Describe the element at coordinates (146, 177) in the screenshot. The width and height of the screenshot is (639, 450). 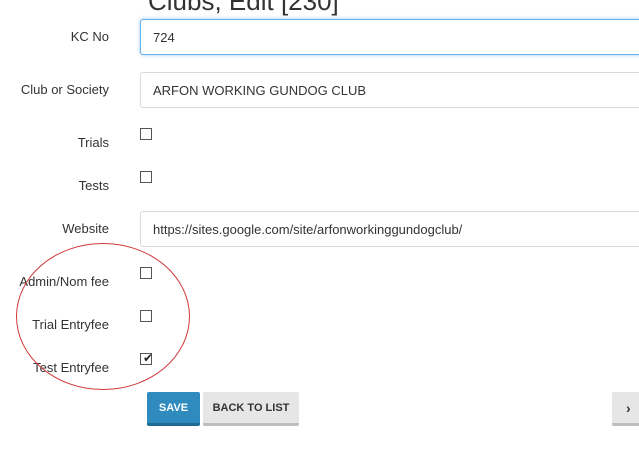
I see `tests-checkbox` at that location.